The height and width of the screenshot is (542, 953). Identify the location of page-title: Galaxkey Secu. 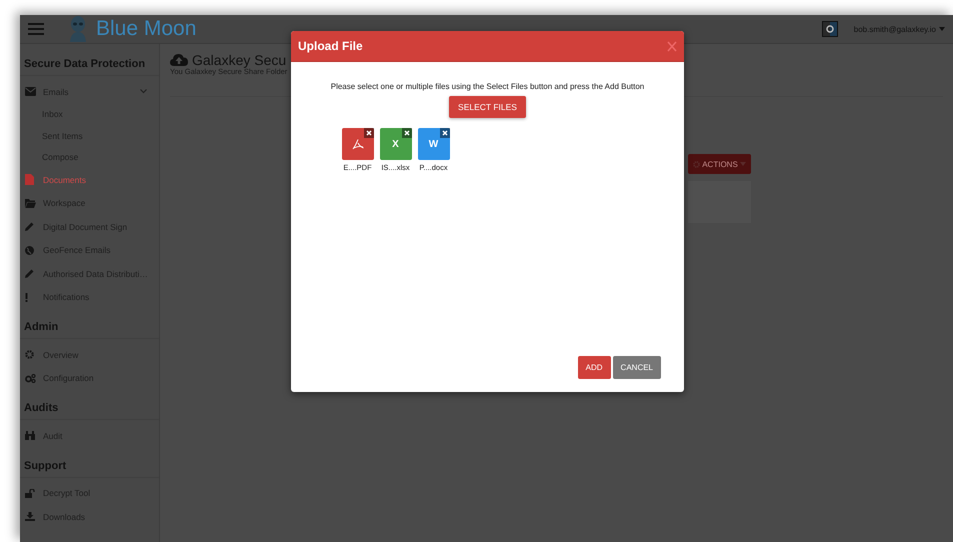
(239, 60).